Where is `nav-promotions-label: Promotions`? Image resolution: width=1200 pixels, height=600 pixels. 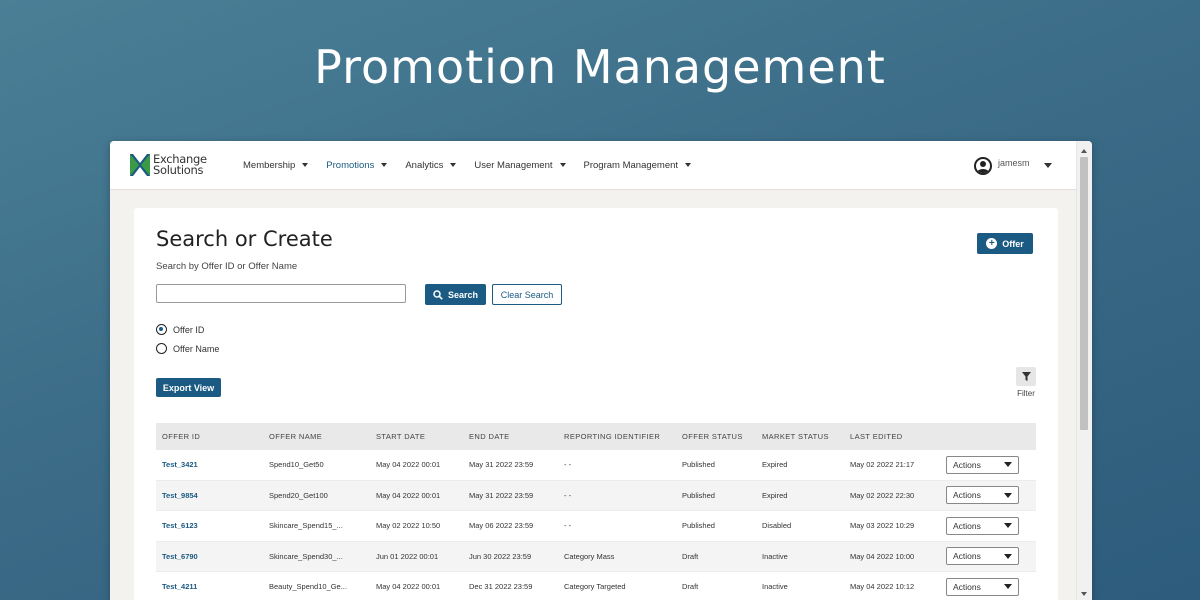 nav-promotions-label: Promotions is located at coordinates (350, 165).